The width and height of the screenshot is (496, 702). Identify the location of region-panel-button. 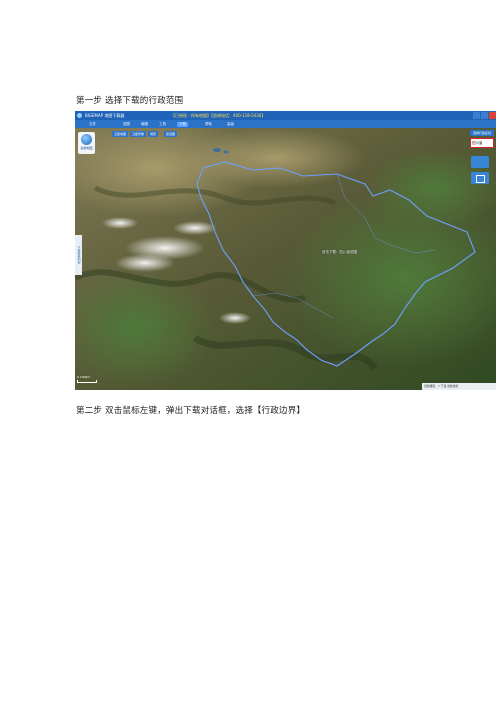
(480, 162).